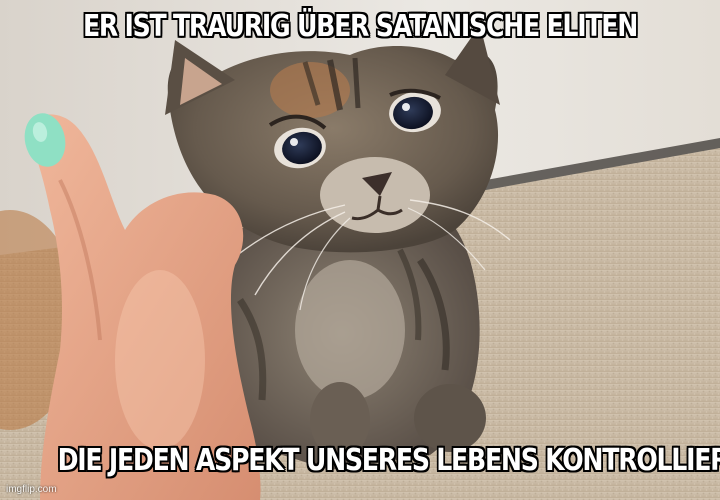 The height and width of the screenshot is (500, 720). What do you see at coordinates (31, 489) in the screenshot?
I see `watermark: imgflip.com` at bounding box center [31, 489].